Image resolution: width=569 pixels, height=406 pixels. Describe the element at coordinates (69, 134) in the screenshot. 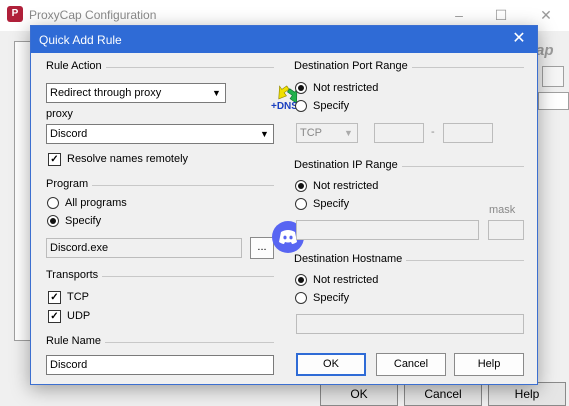

I see `proxy-value: Discord` at that location.